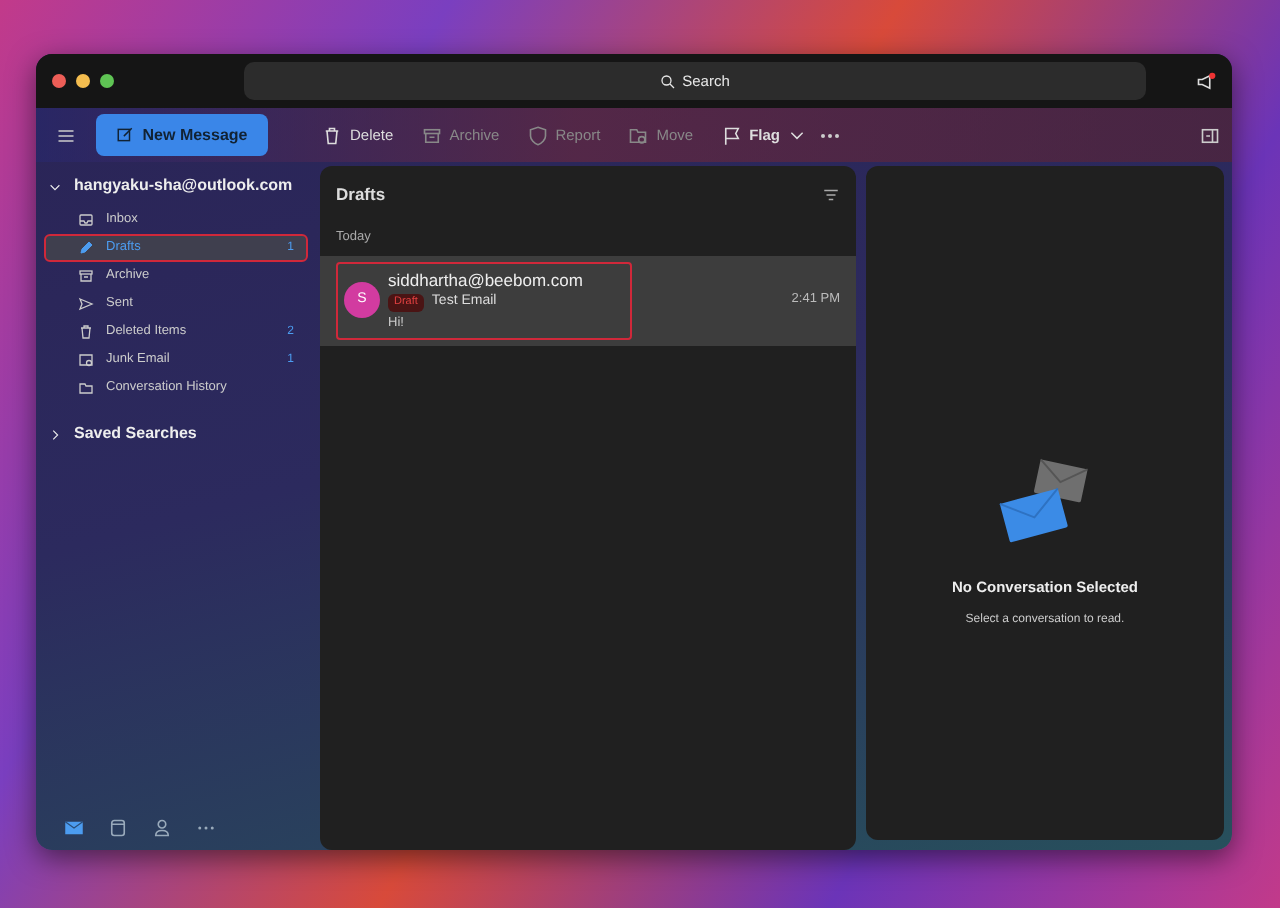 Image resolution: width=1280 pixels, height=908 pixels. What do you see at coordinates (66, 135) in the screenshot?
I see `menu-icon` at bounding box center [66, 135].